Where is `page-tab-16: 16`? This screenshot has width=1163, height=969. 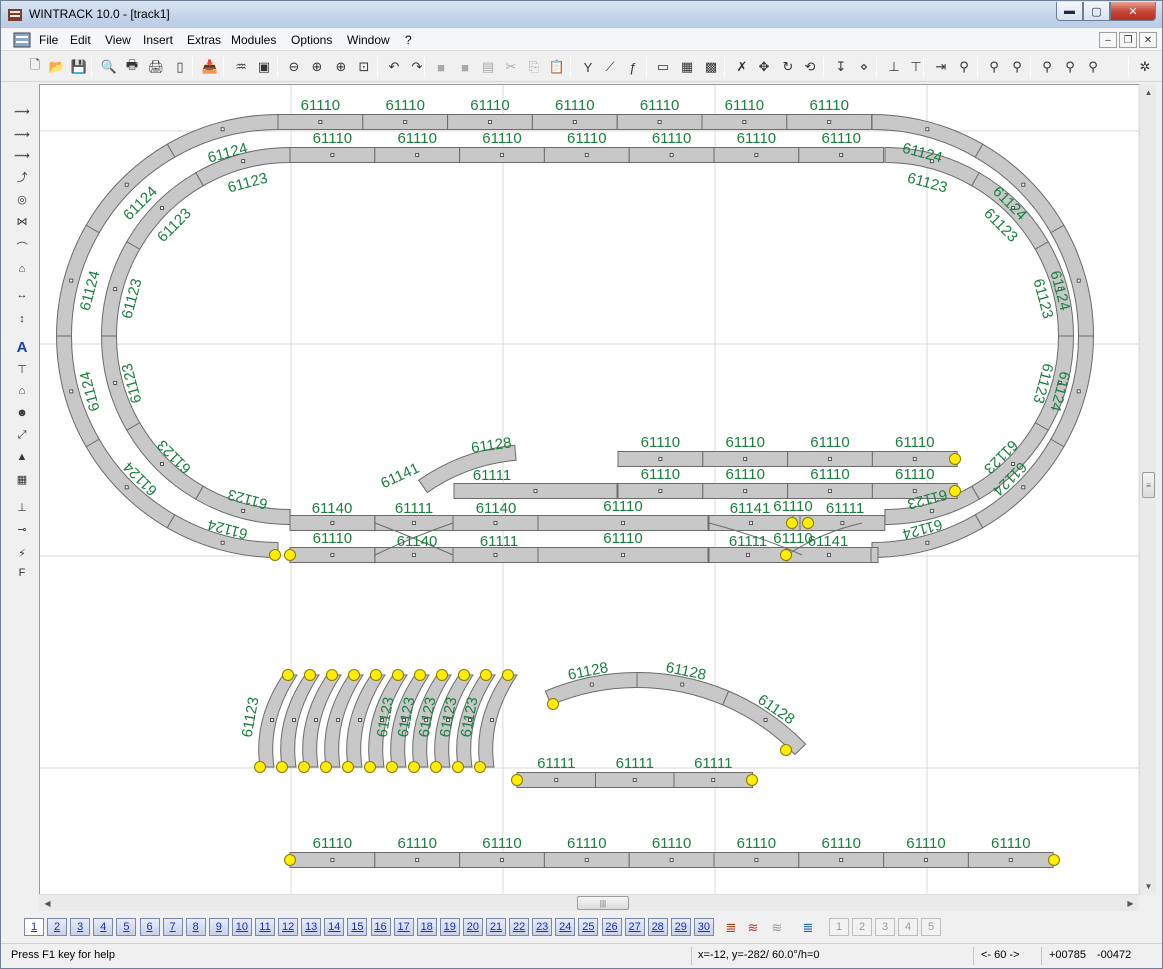 page-tab-16: 16 is located at coordinates (380, 927).